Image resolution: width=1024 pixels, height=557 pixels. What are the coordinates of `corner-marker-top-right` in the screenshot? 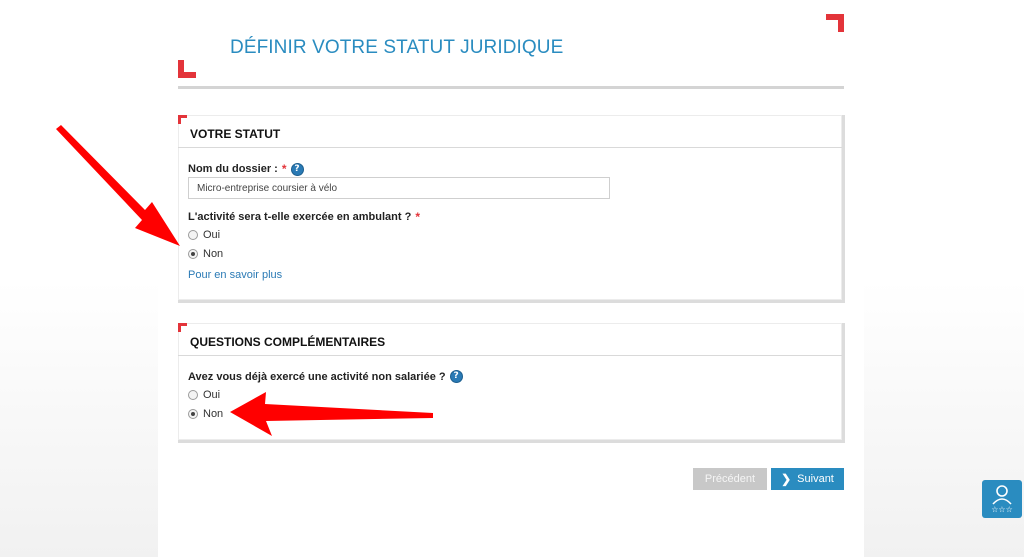 It's located at (835, 23).